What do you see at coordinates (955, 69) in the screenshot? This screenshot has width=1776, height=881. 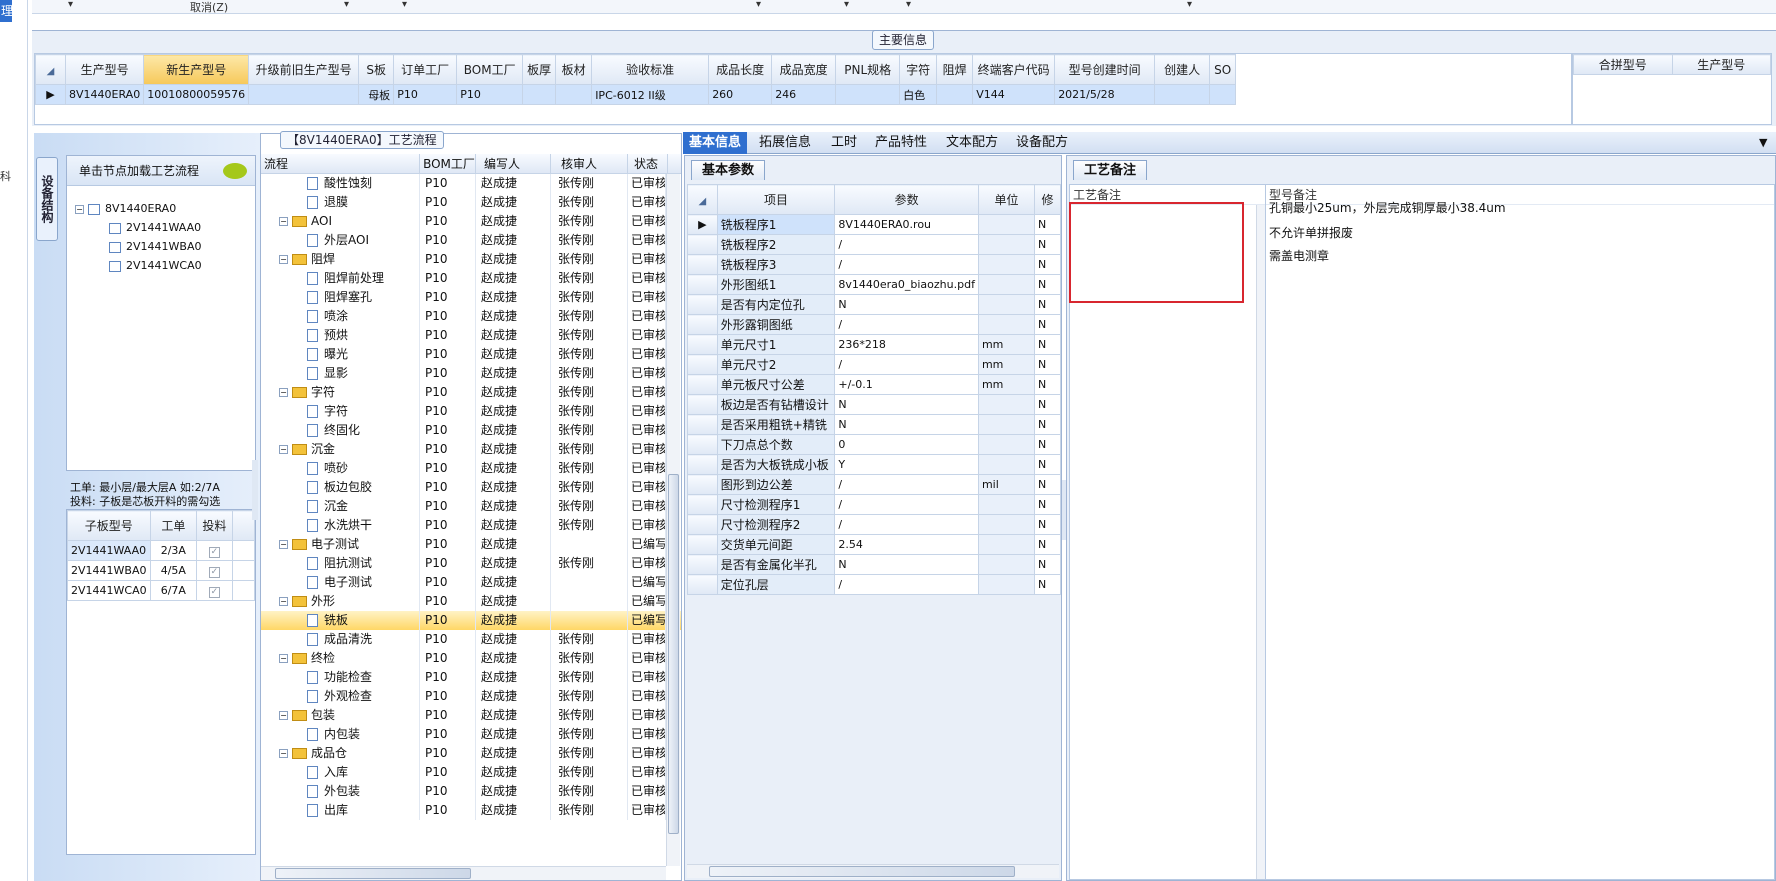 I see `col-header: 阻焊` at bounding box center [955, 69].